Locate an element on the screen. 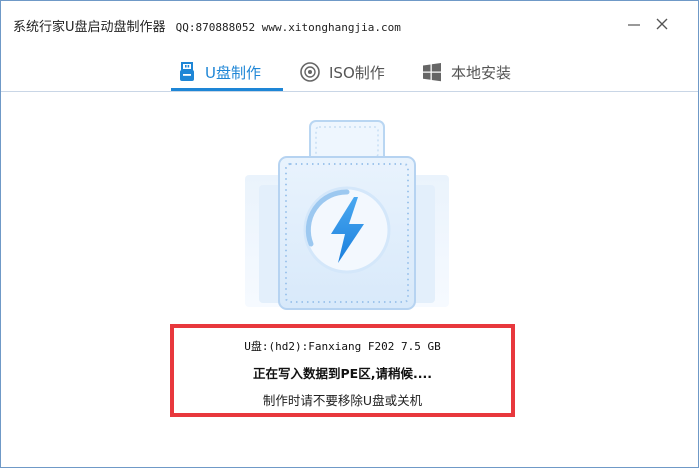 This screenshot has width=699, height=468. warning-text: 制作时请不要移除U盘或关机 is located at coordinates (342, 400).